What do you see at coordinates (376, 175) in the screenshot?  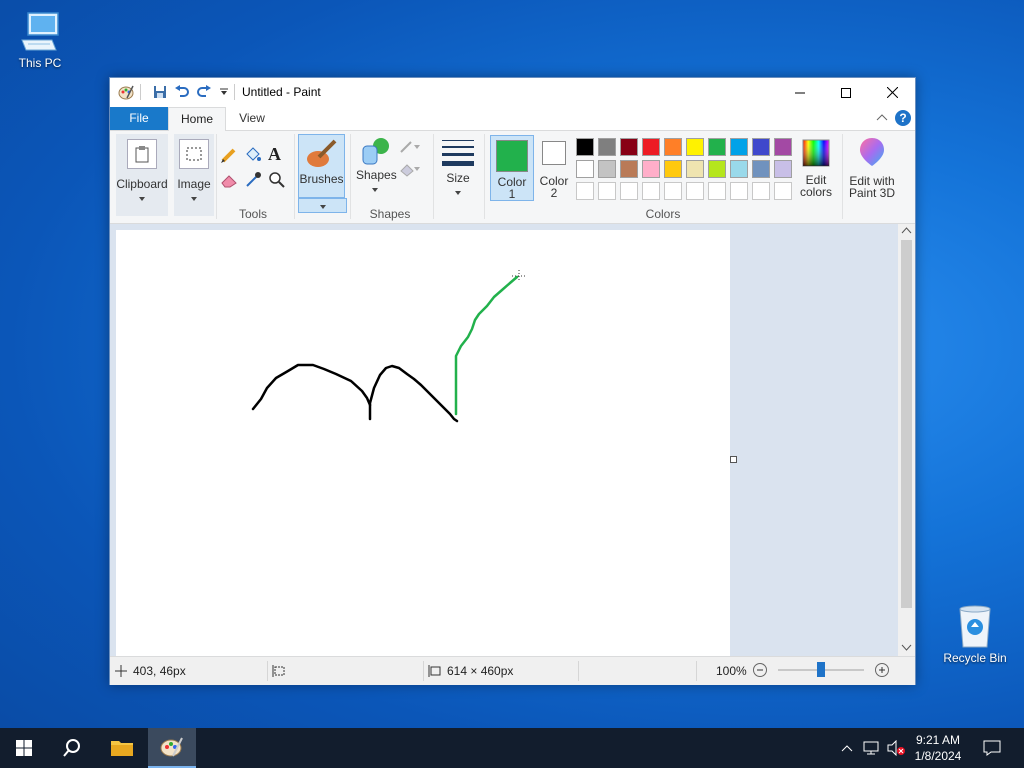 I see `shapes-label: Shapes` at bounding box center [376, 175].